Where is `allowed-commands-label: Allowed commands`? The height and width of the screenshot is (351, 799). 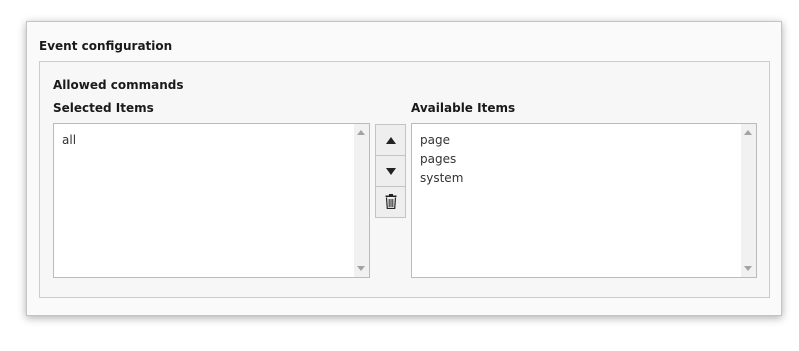 allowed-commands-label: Allowed commands is located at coordinates (118, 85).